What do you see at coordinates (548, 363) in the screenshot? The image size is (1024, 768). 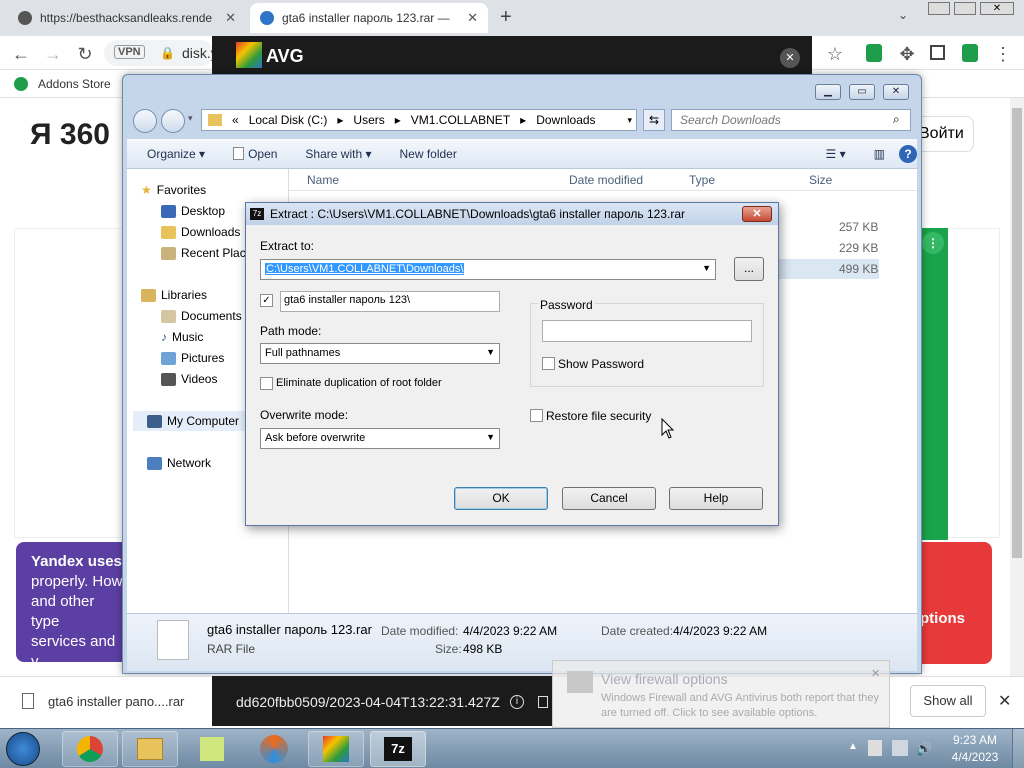 I see `show-password-checkbox` at bounding box center [548, 363].